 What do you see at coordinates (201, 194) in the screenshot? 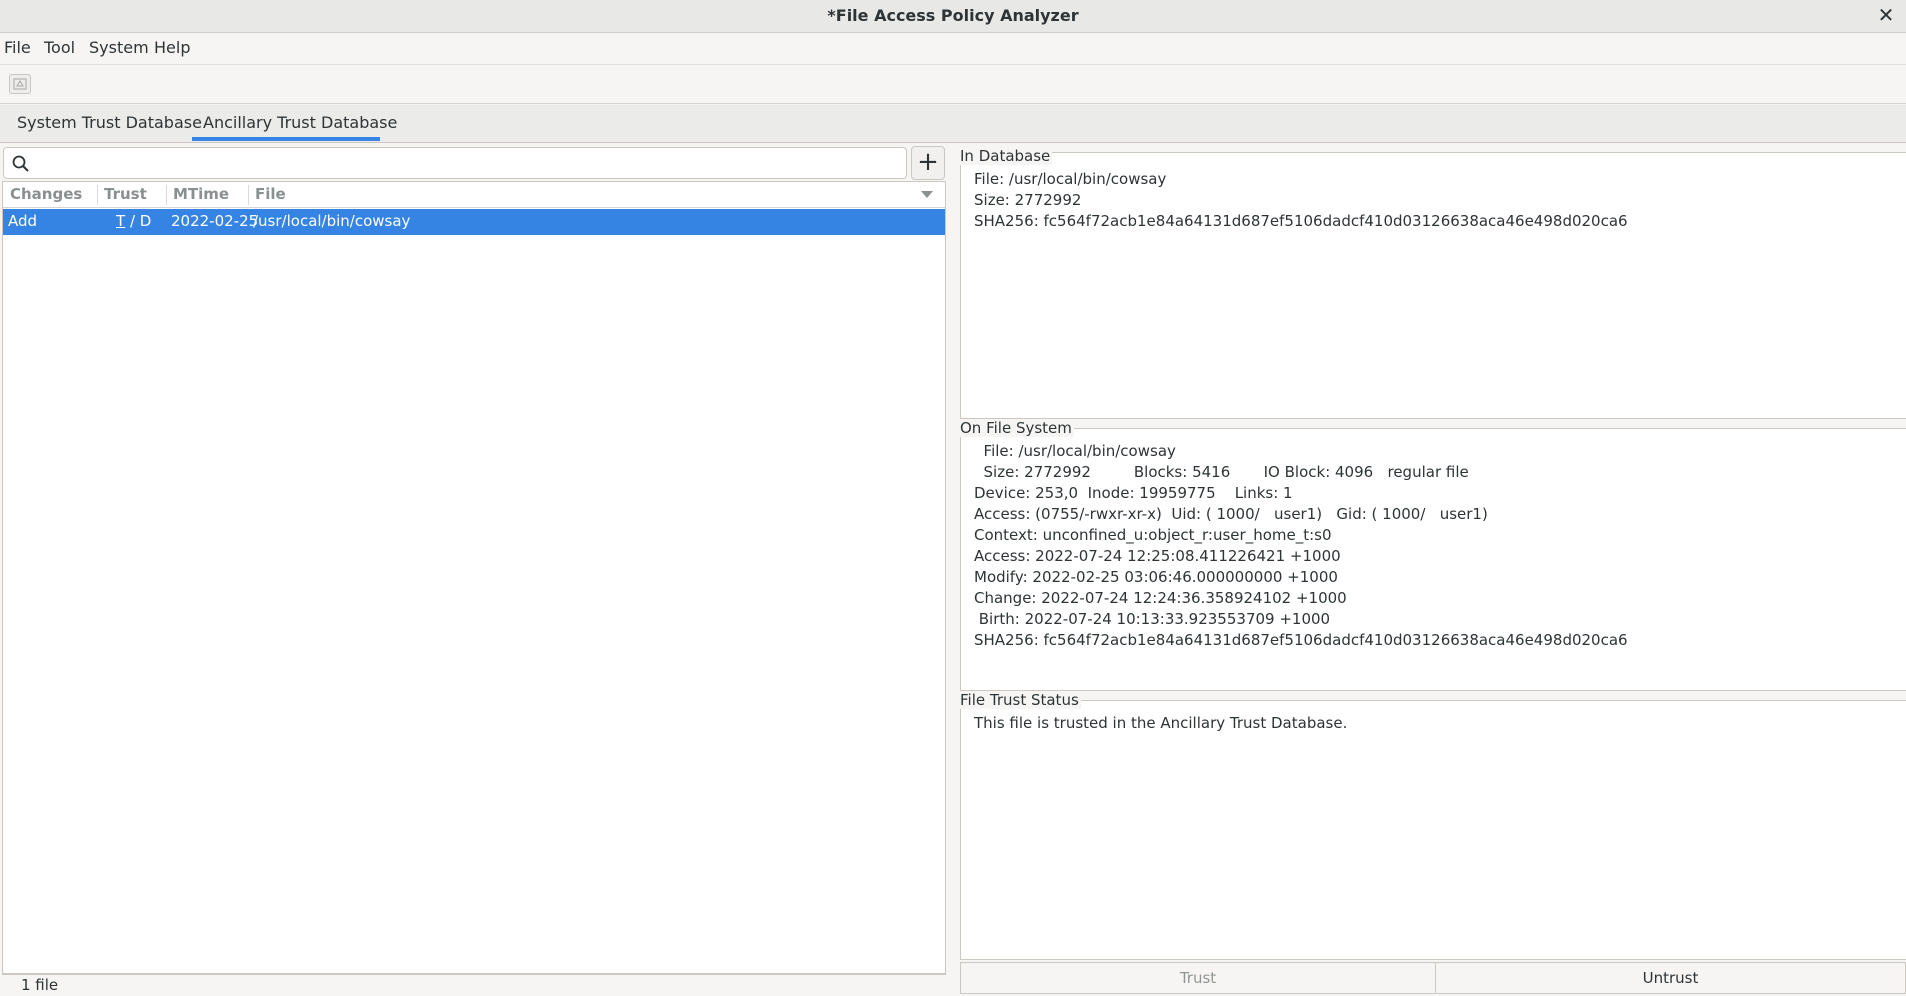
I see `column-header-mtime: MTime` at bounding box center [201, 194].